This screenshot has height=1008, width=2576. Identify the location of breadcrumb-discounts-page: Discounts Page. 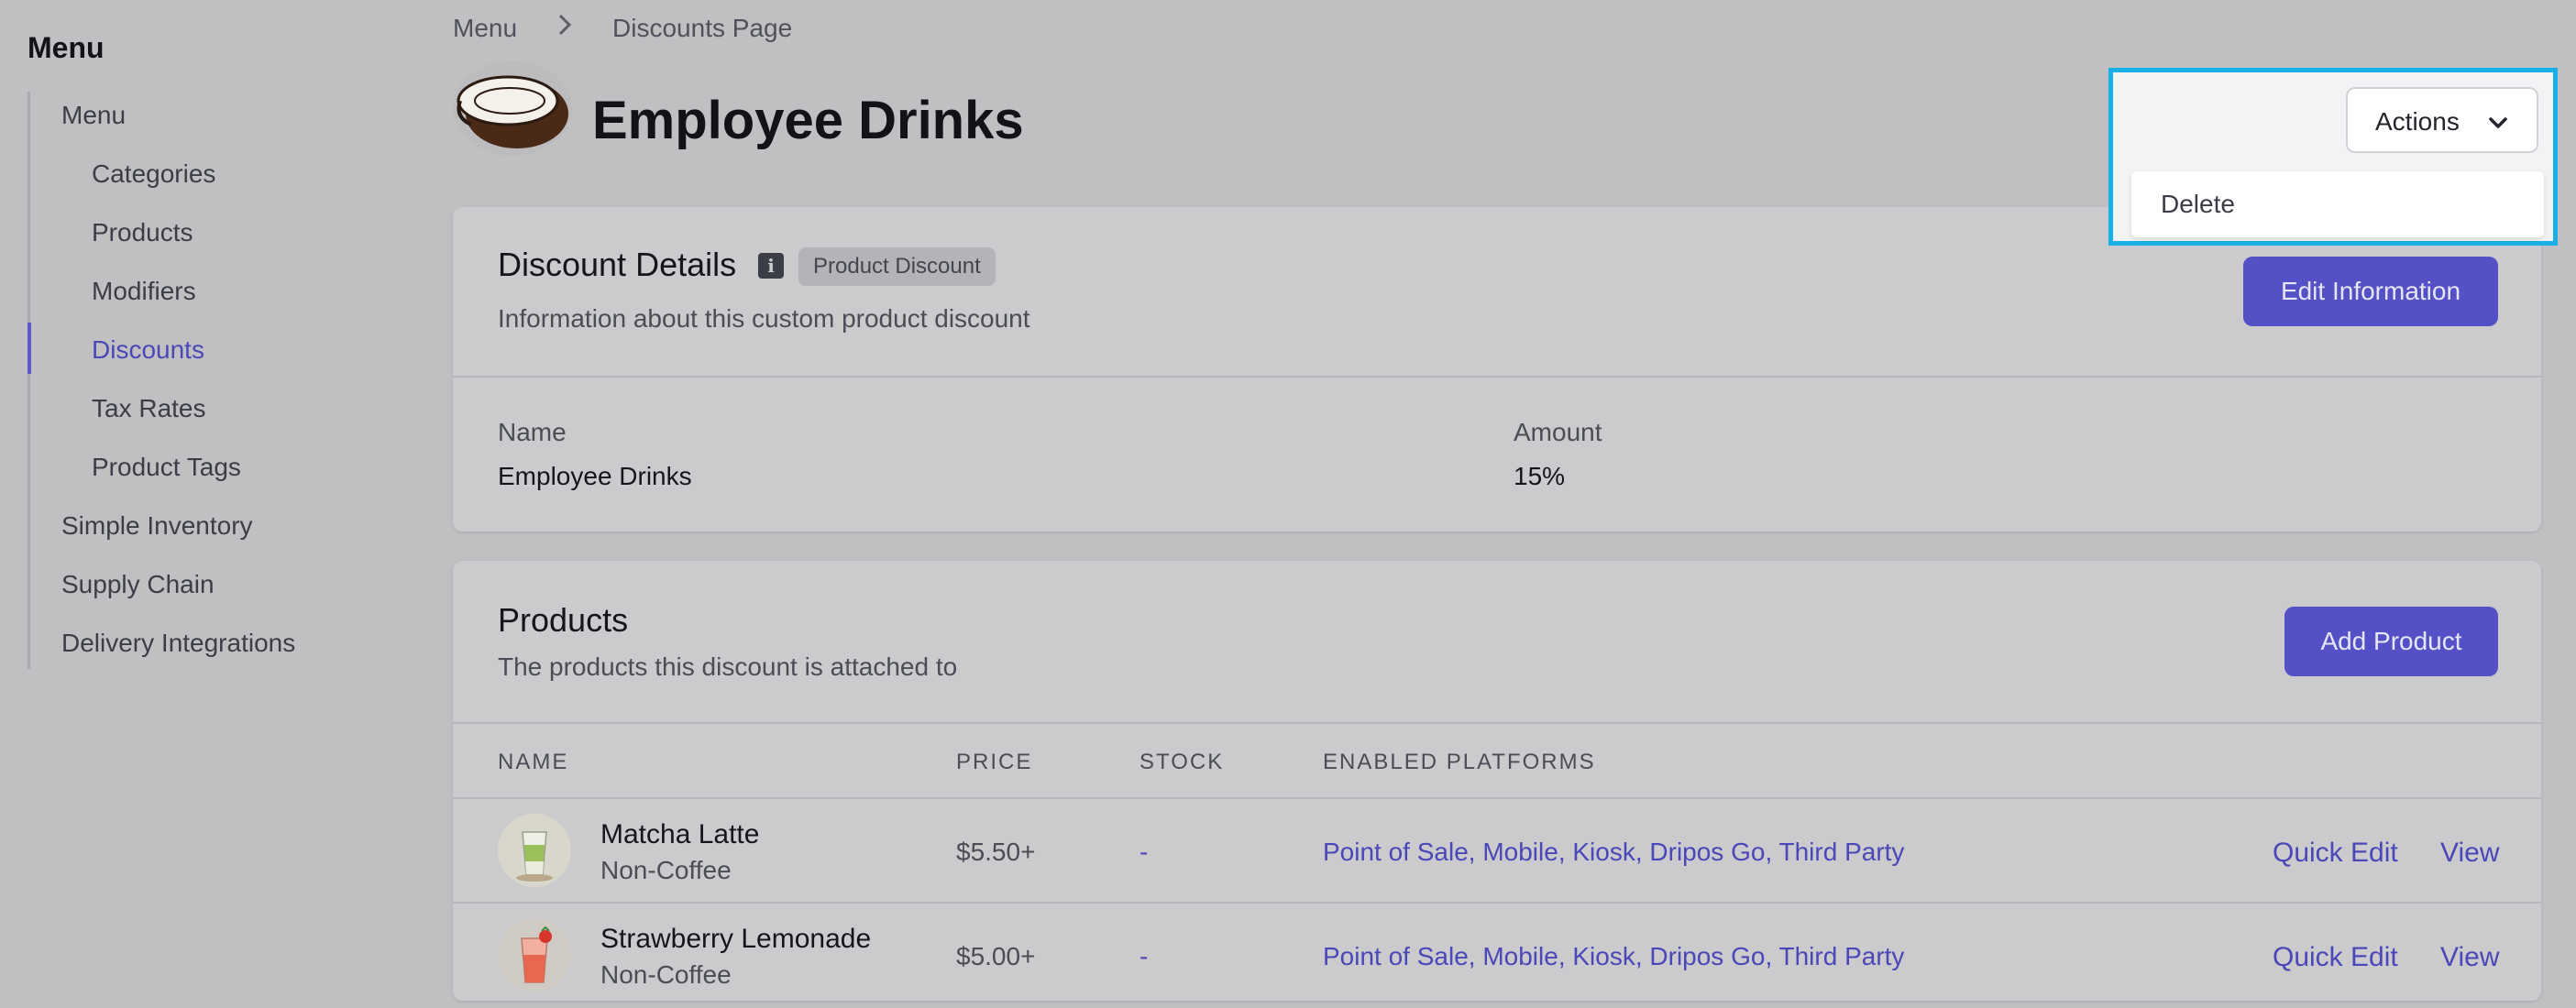
(702, 28).